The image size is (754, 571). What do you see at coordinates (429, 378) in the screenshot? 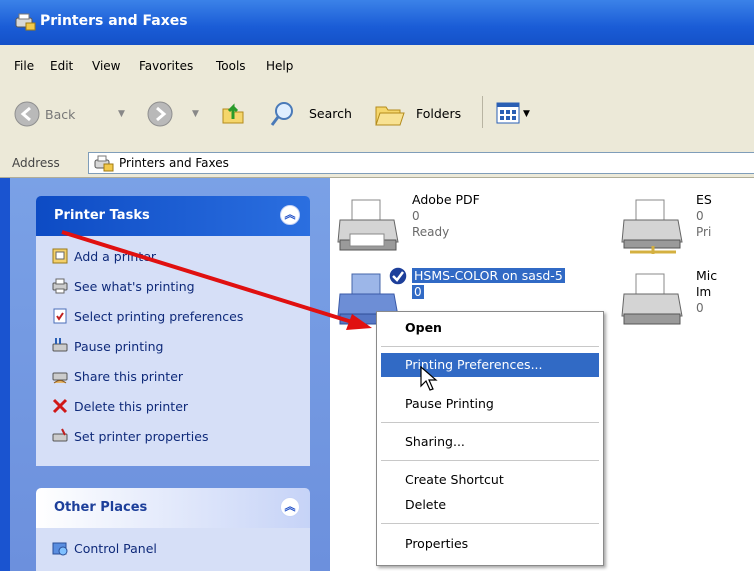
I see `mouse-cursor-icon` at bounding box center [429, 378].